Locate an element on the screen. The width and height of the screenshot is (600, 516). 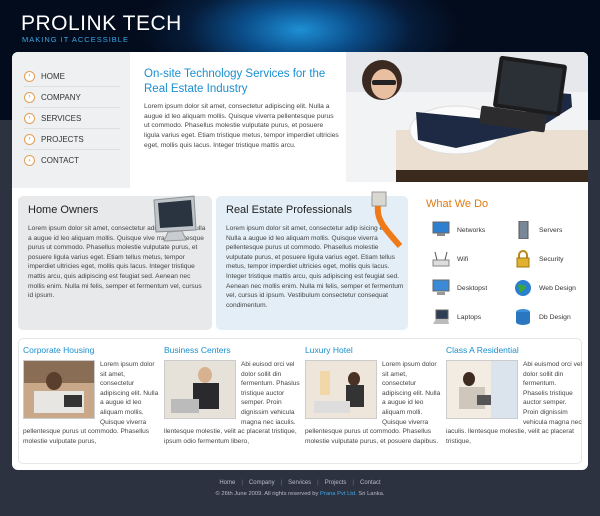
service-label: Wifi is located at coordinates (463, 259).